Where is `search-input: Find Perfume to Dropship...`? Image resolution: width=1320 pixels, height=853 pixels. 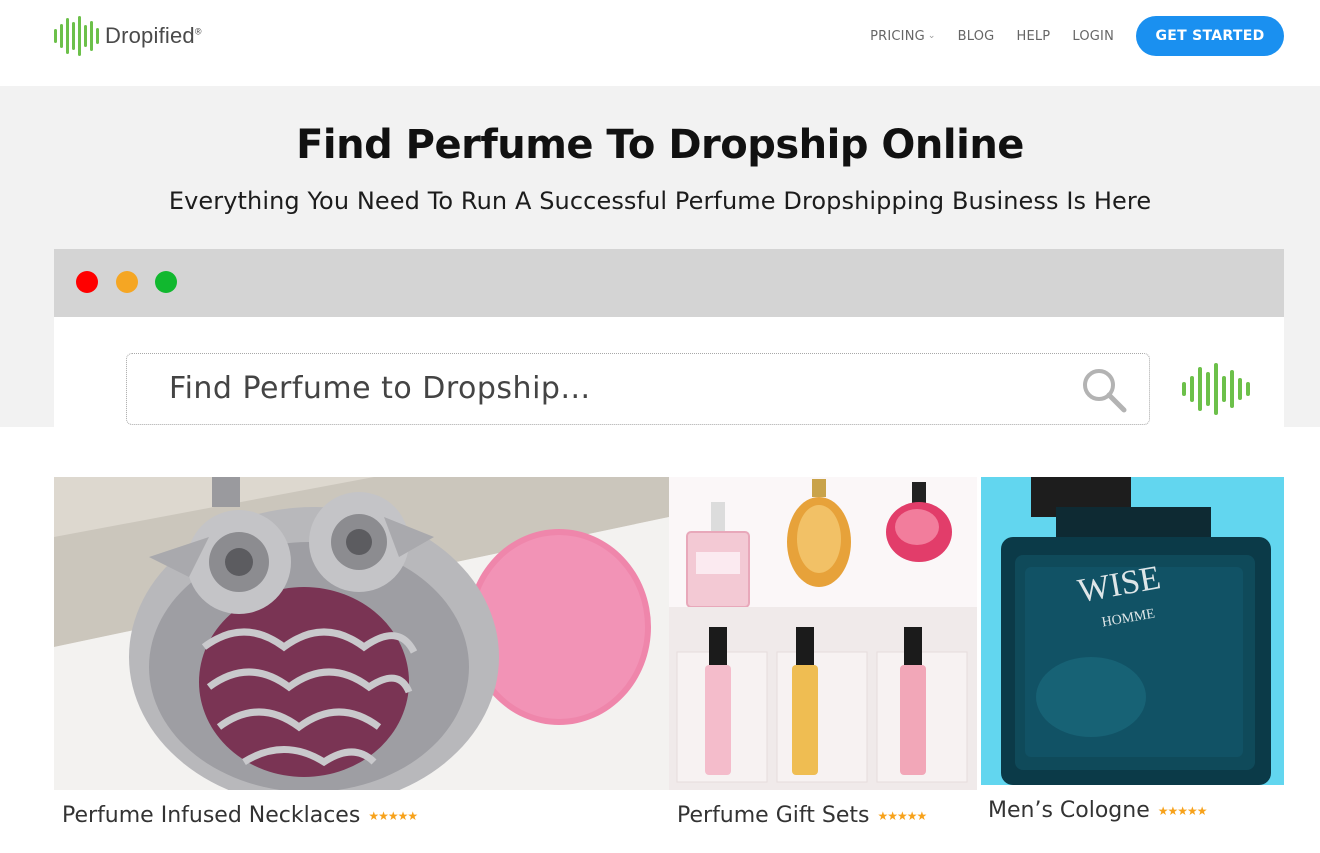
search-input: Find Perfume to Dropship... is located at coordinates (638, 389).